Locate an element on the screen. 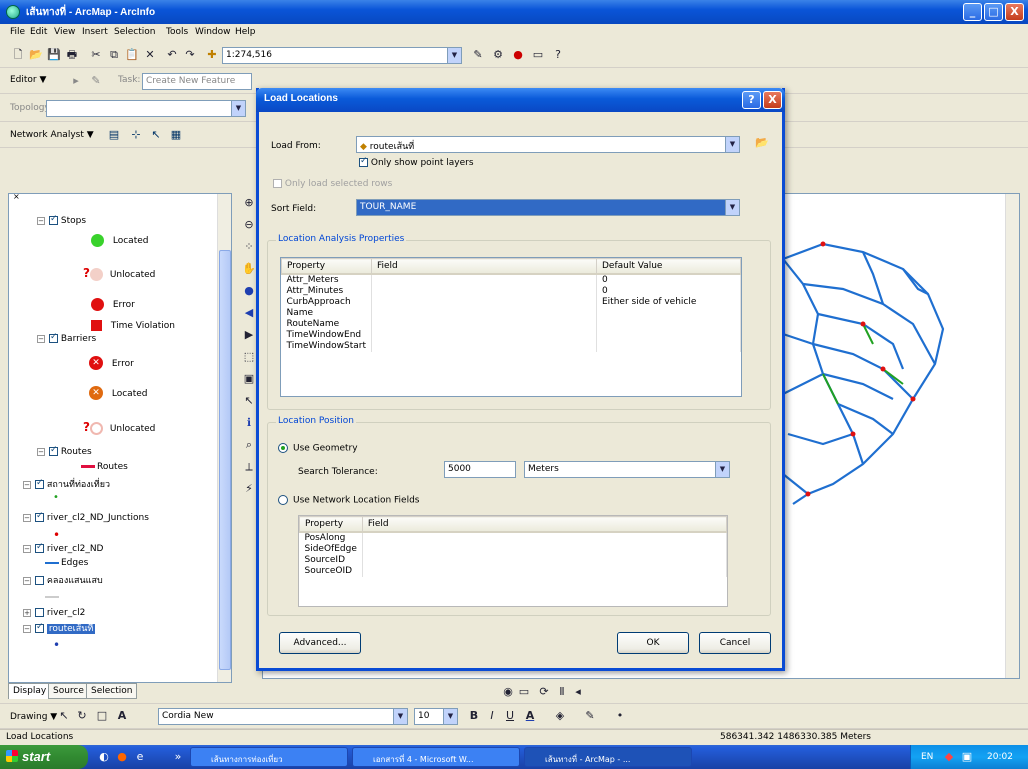 Image resolution: width=1028 pixels, height=769 pixels. help-button: ? is located at coordinates (751, 100).